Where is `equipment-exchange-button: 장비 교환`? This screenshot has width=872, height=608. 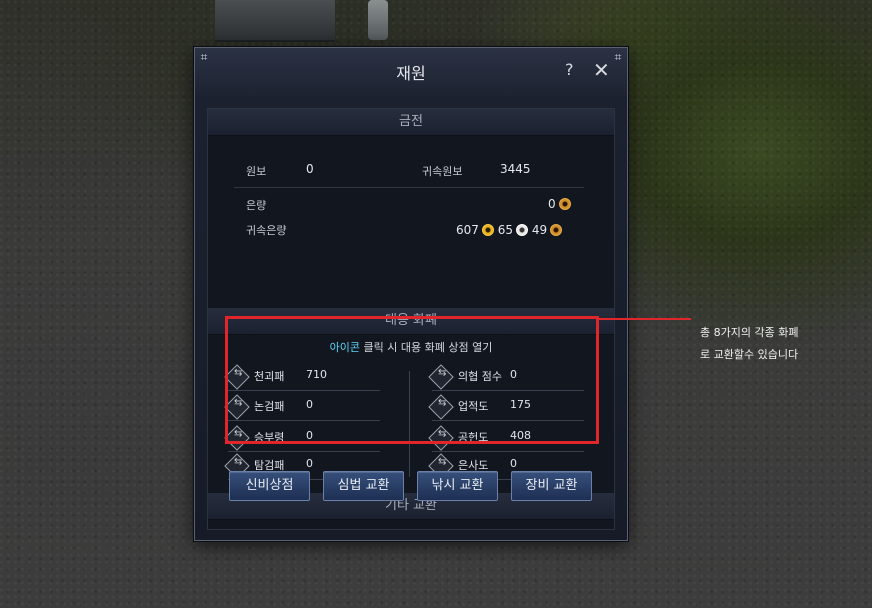
equipment-exchange-button: 장비 교환 is located at coordinates (551, 486).